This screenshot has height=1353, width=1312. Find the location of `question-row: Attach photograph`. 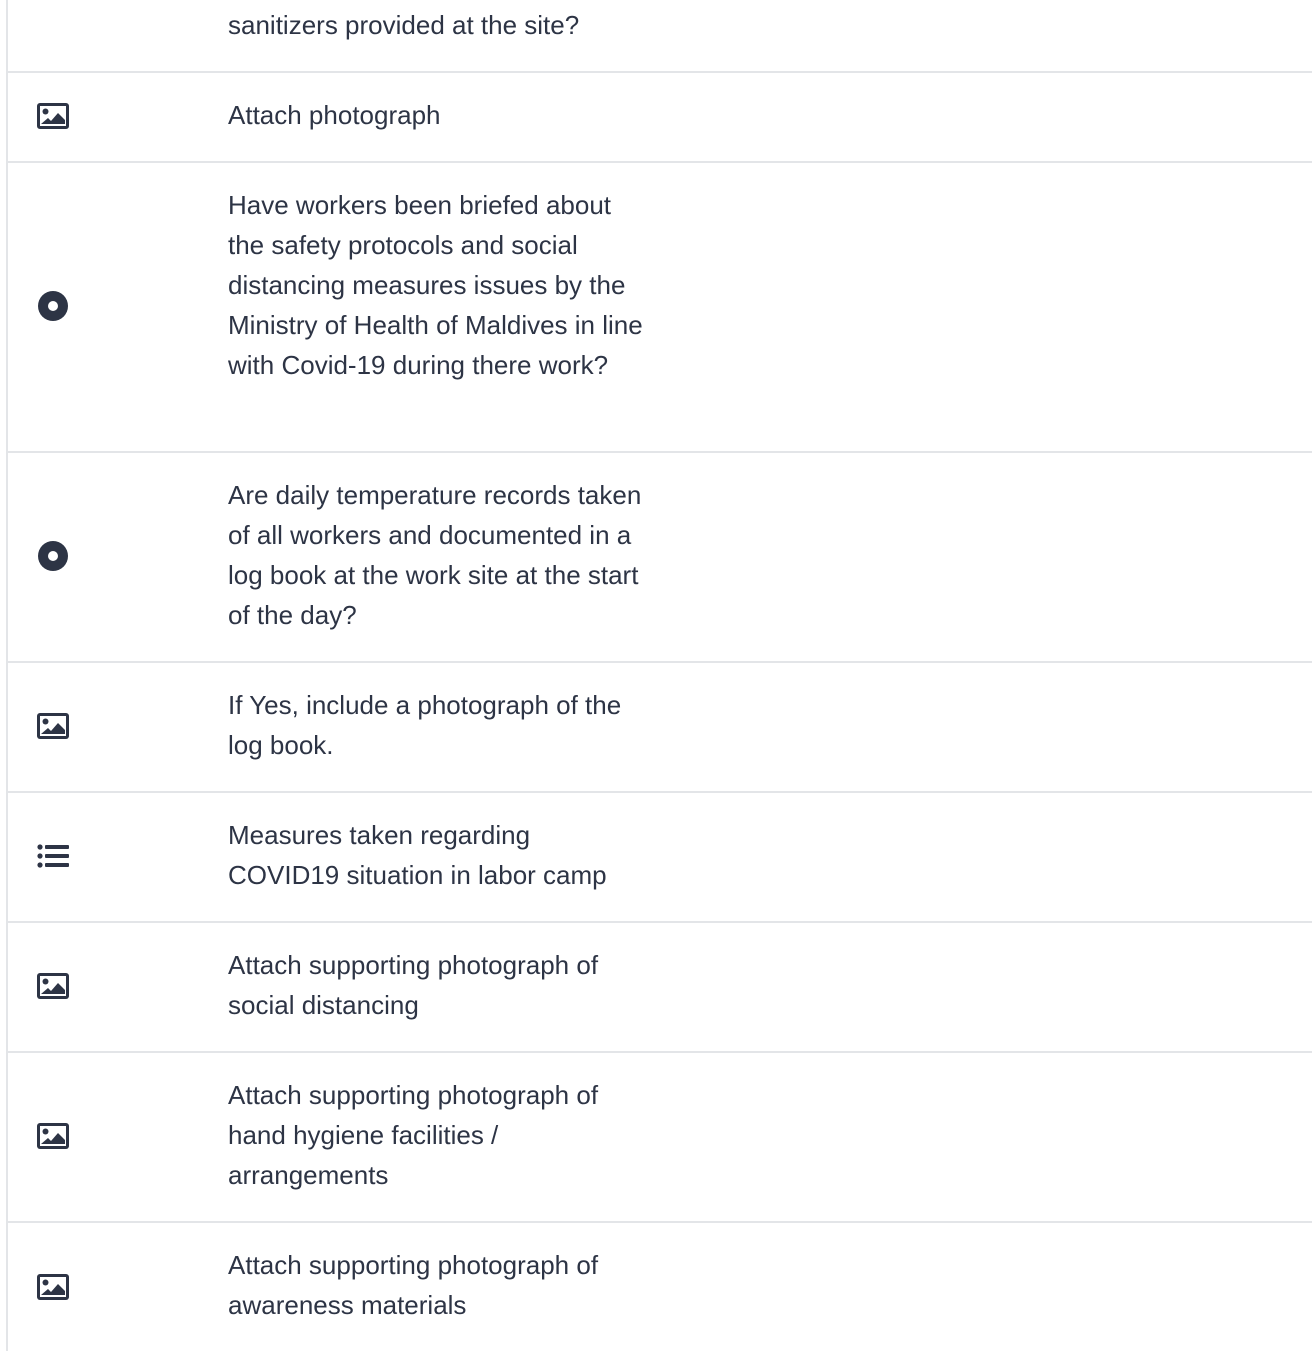

question-row: Attach photograph is located at coordinates (660, 117).